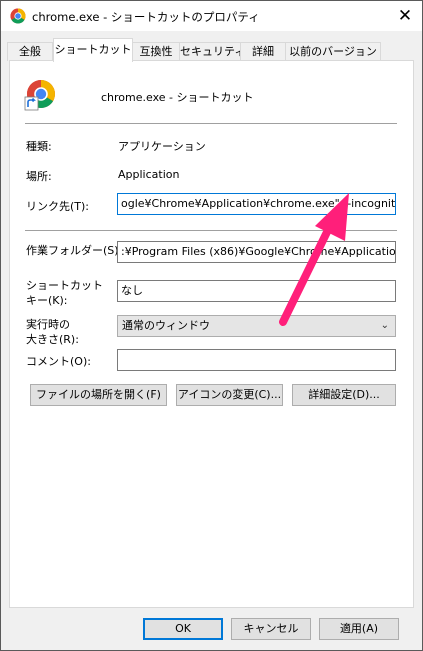  Describe the element at coordinates (162, 146) in the screenshot. I see `type-value: アプリケーション` at that location.